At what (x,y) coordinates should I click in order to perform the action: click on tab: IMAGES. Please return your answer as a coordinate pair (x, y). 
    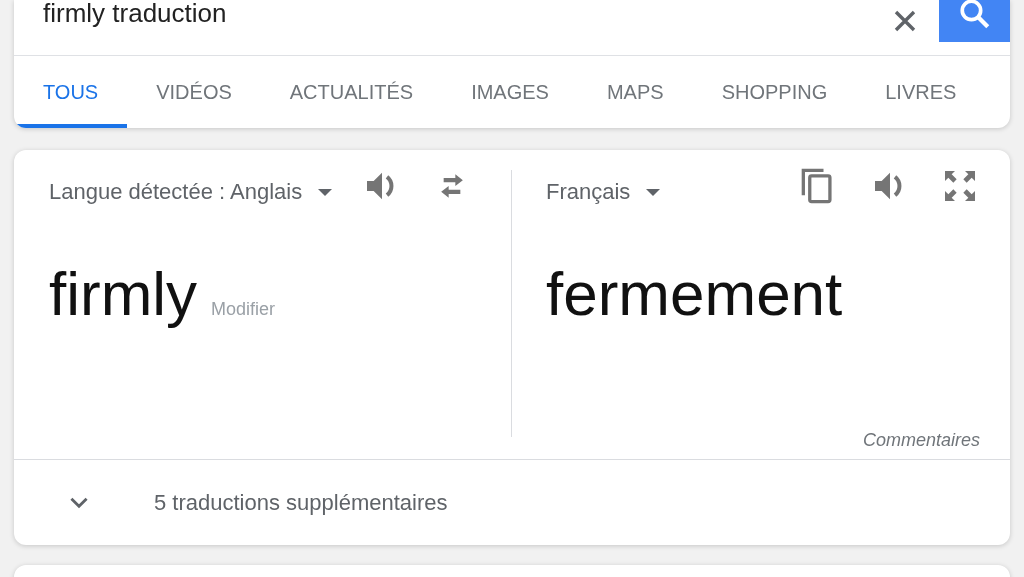
    Looking at the image, I should click on (510, 92).